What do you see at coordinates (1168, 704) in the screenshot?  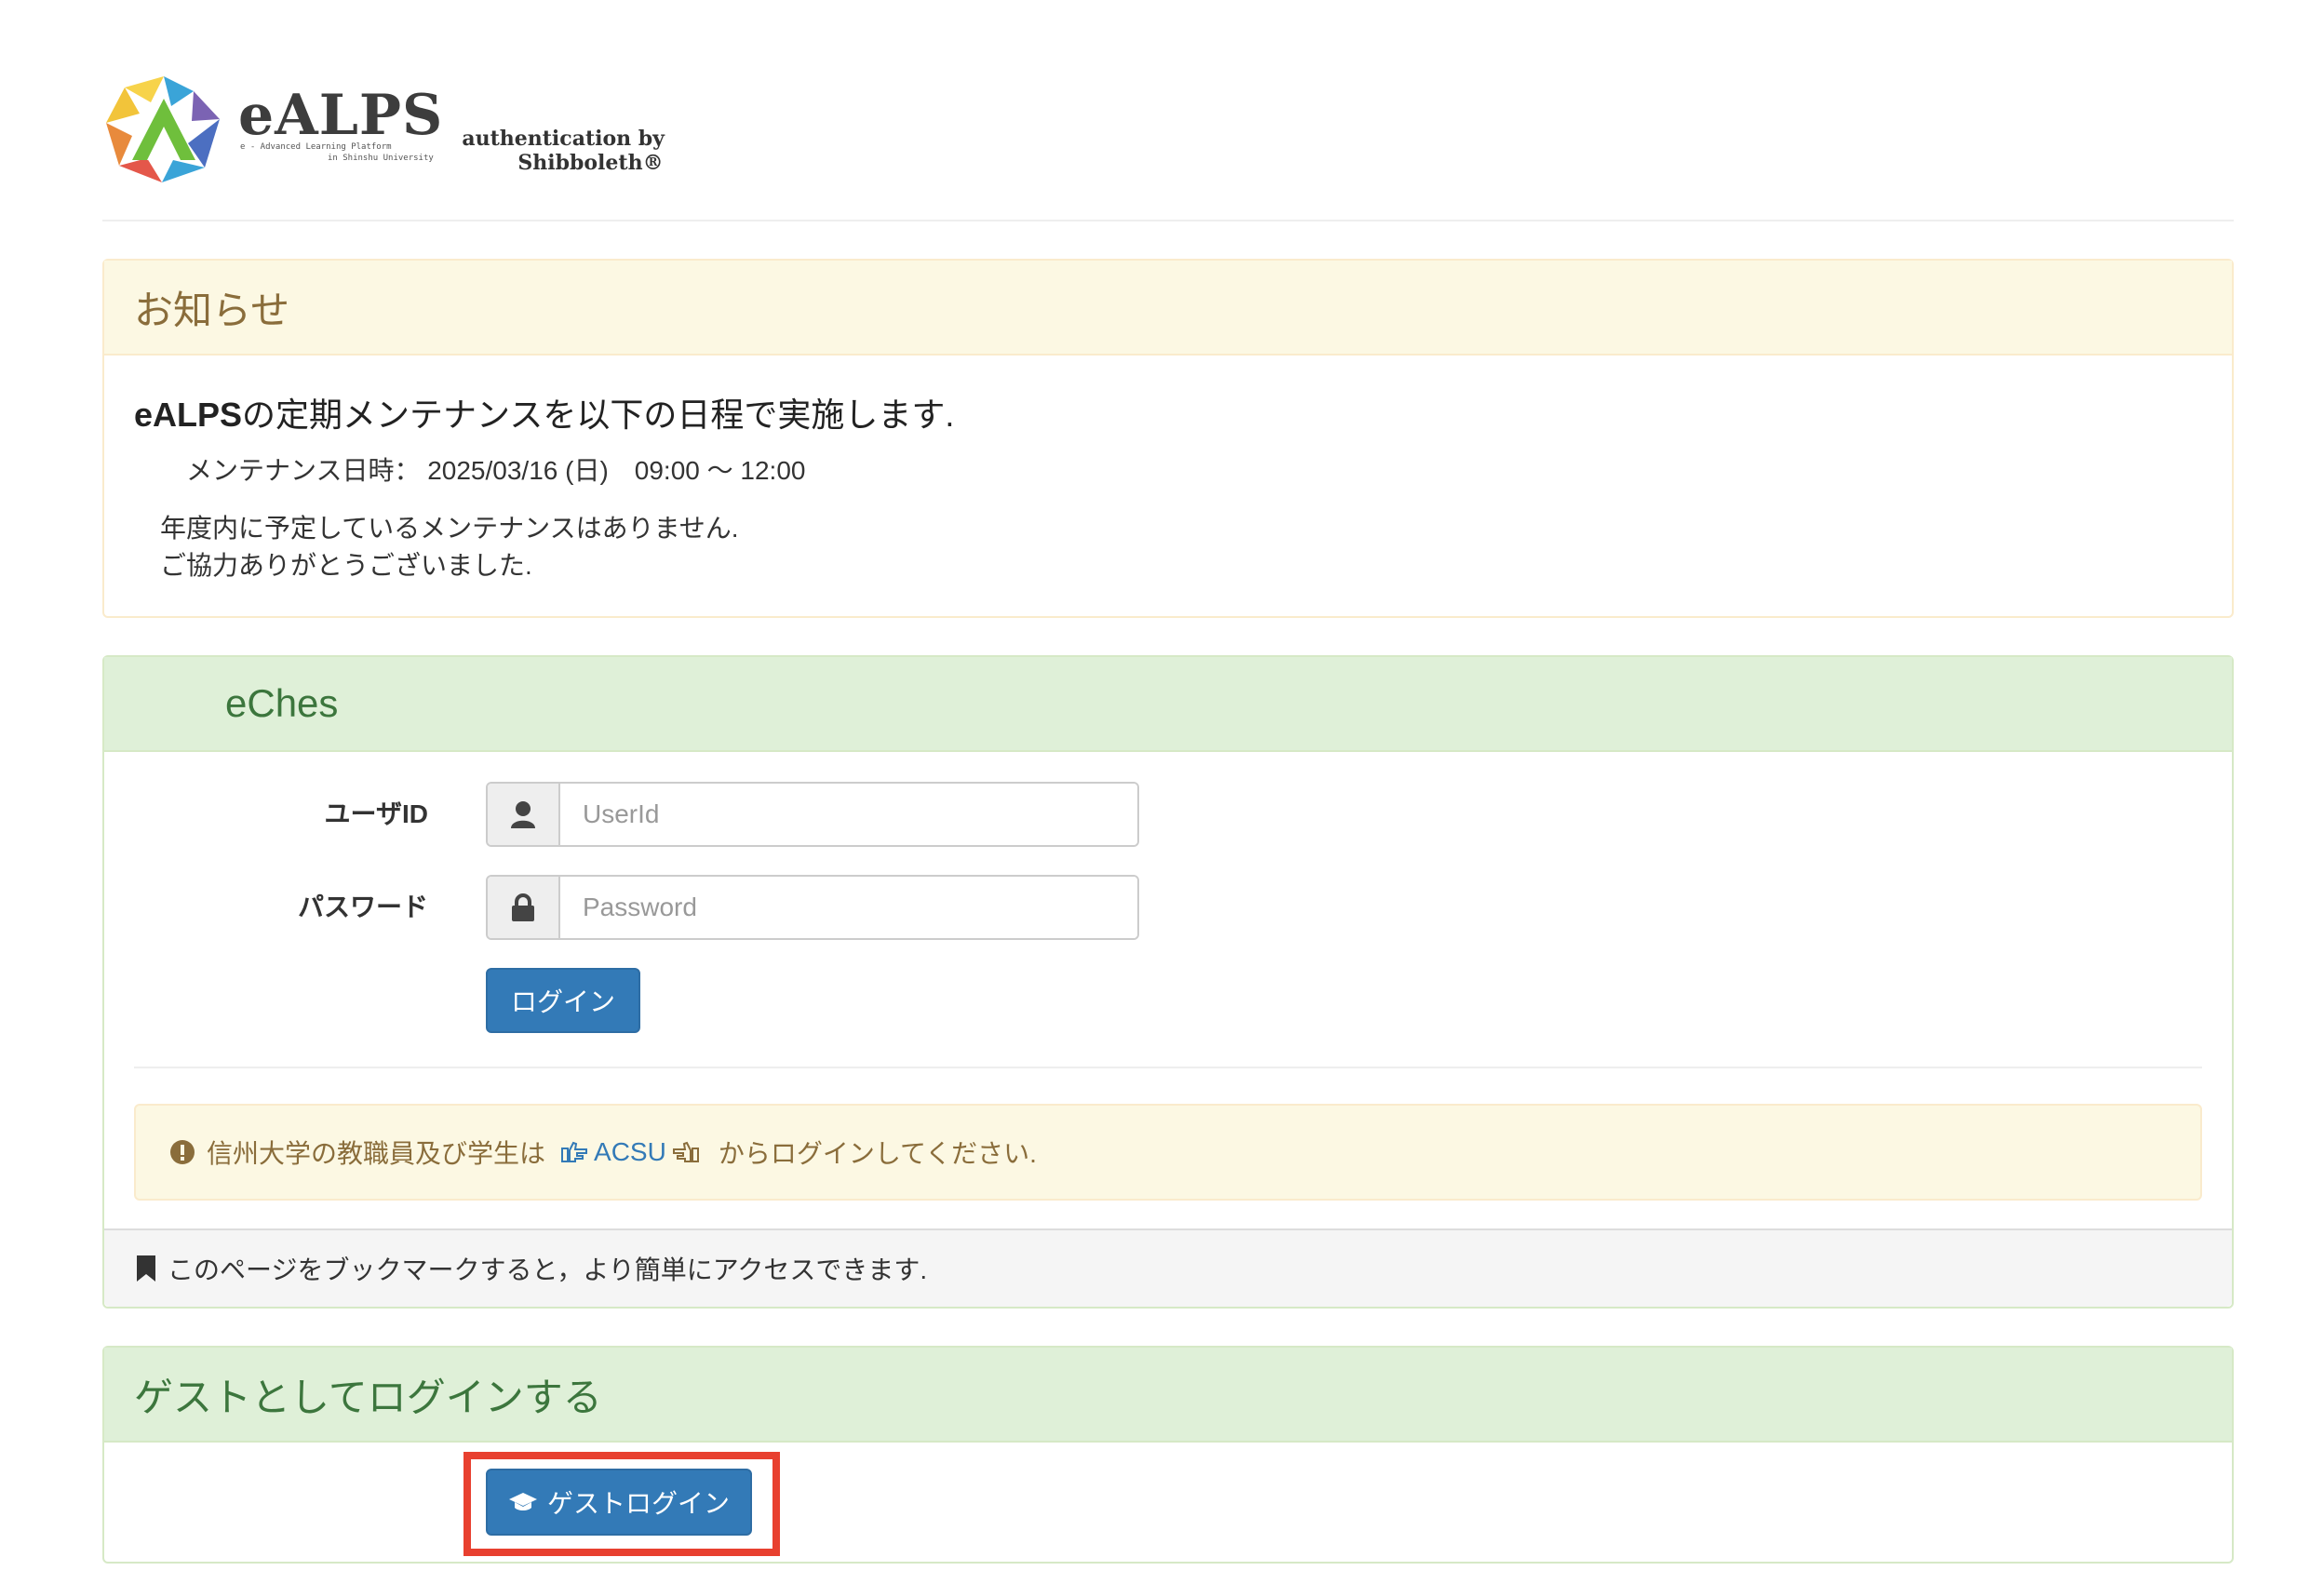 I see `login-heading: eChes` at bounding box center [1168, 704].